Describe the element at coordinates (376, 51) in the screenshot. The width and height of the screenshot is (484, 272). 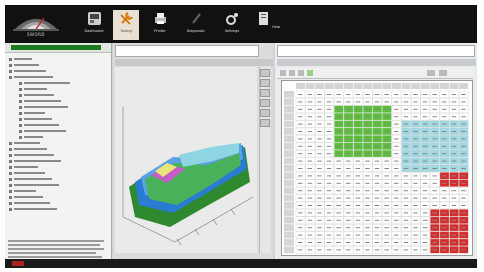
I see `table-search-field` at that location.